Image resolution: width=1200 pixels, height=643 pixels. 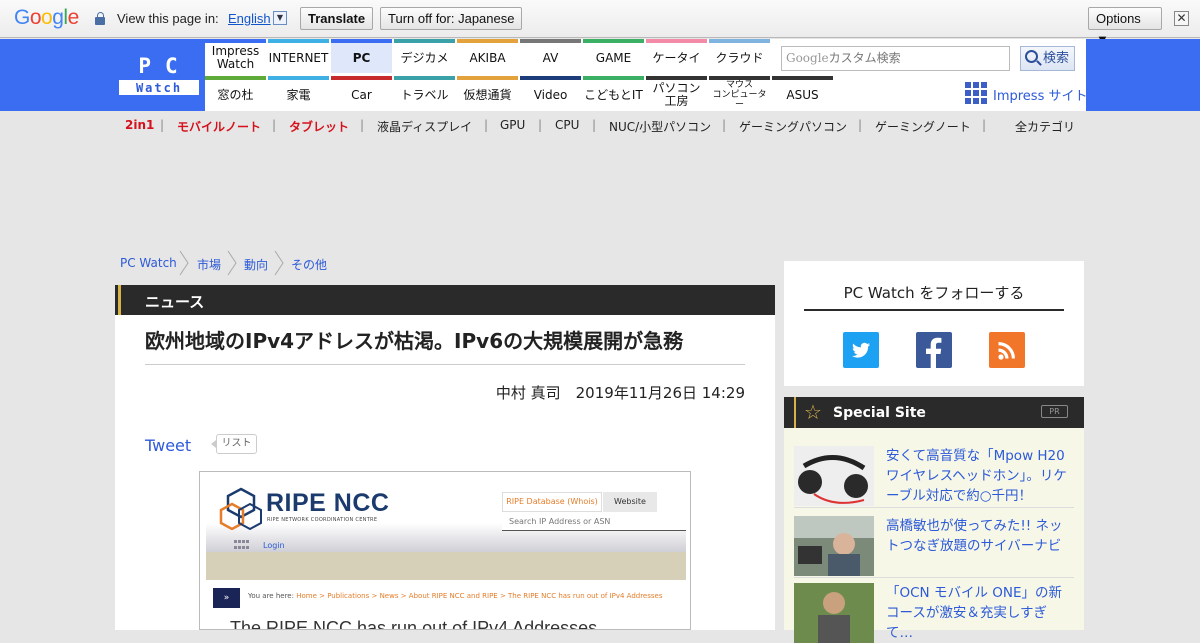 What do you see at coordinates (309, 264) in the screenshot?
I see `breadcrumb-item: その他` at bounding box center [309, 264].